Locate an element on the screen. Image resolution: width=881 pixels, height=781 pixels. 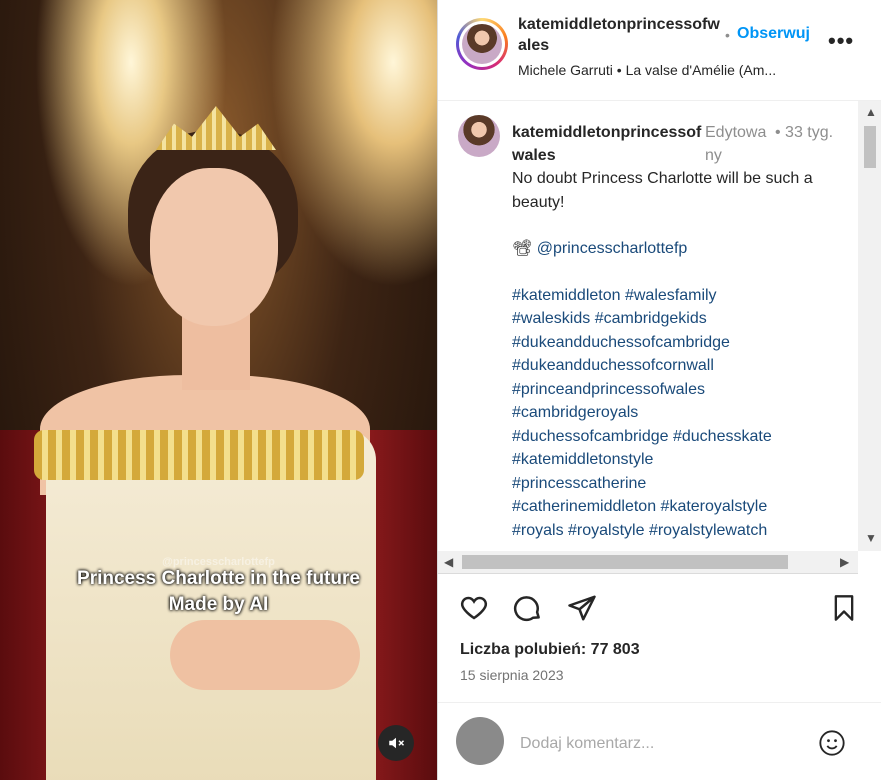
media-watermark: @princesscharlottefp is located at coordinates (218, 562).